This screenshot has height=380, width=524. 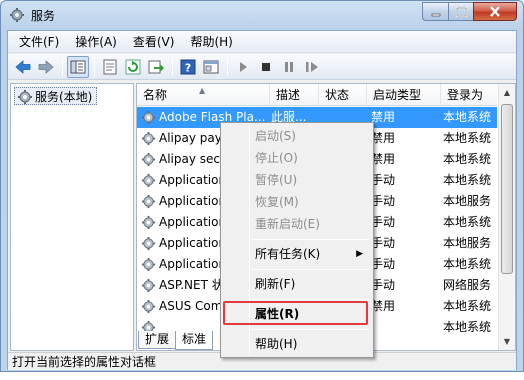 What do you see at coordinates (157, 340) in the screenshot?
I see `tab-extended: 扩展` at bounding box center [157, 340].